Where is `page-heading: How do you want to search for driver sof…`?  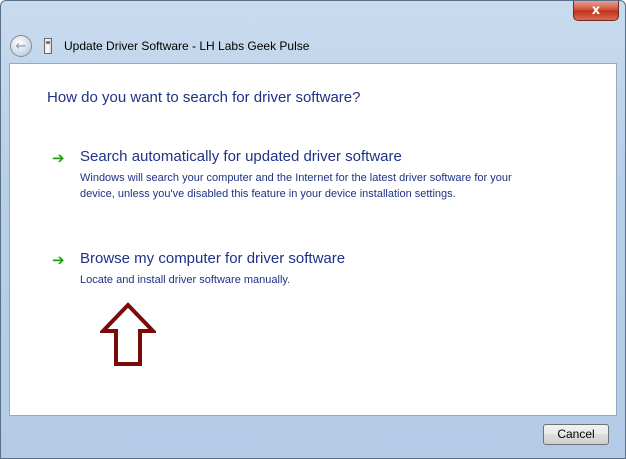 page-heading: How do you want to search for driver sof… is located at coordinates (204, 97).